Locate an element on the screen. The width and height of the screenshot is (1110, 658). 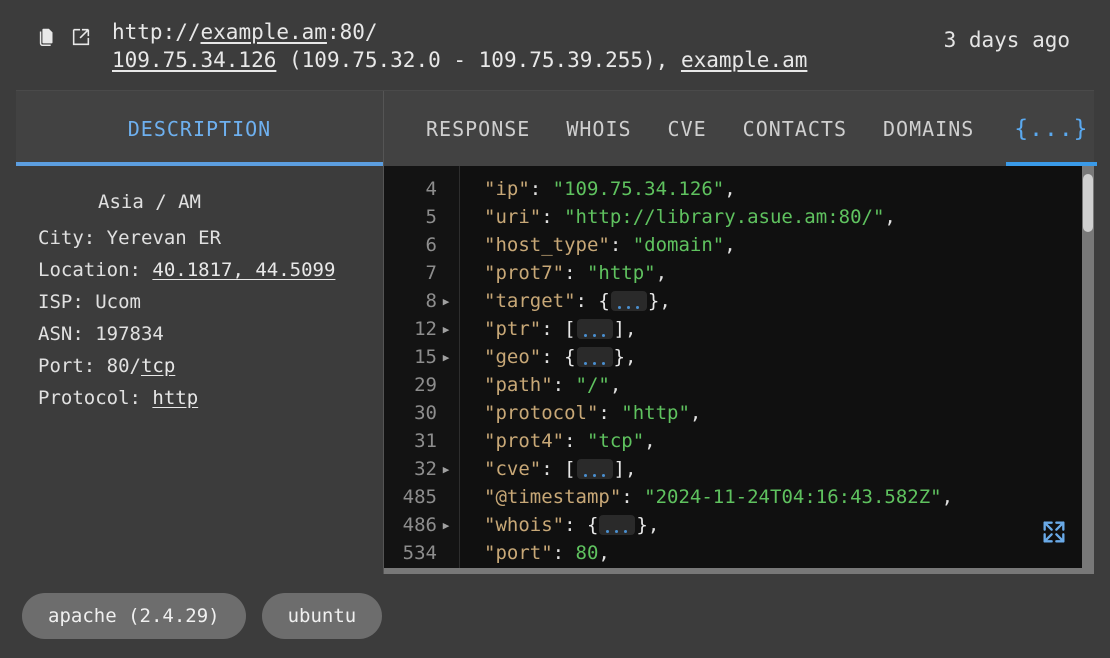
json-value: "2024-11-24T04:16:43.582Z" is located at coordinates (793, 497).